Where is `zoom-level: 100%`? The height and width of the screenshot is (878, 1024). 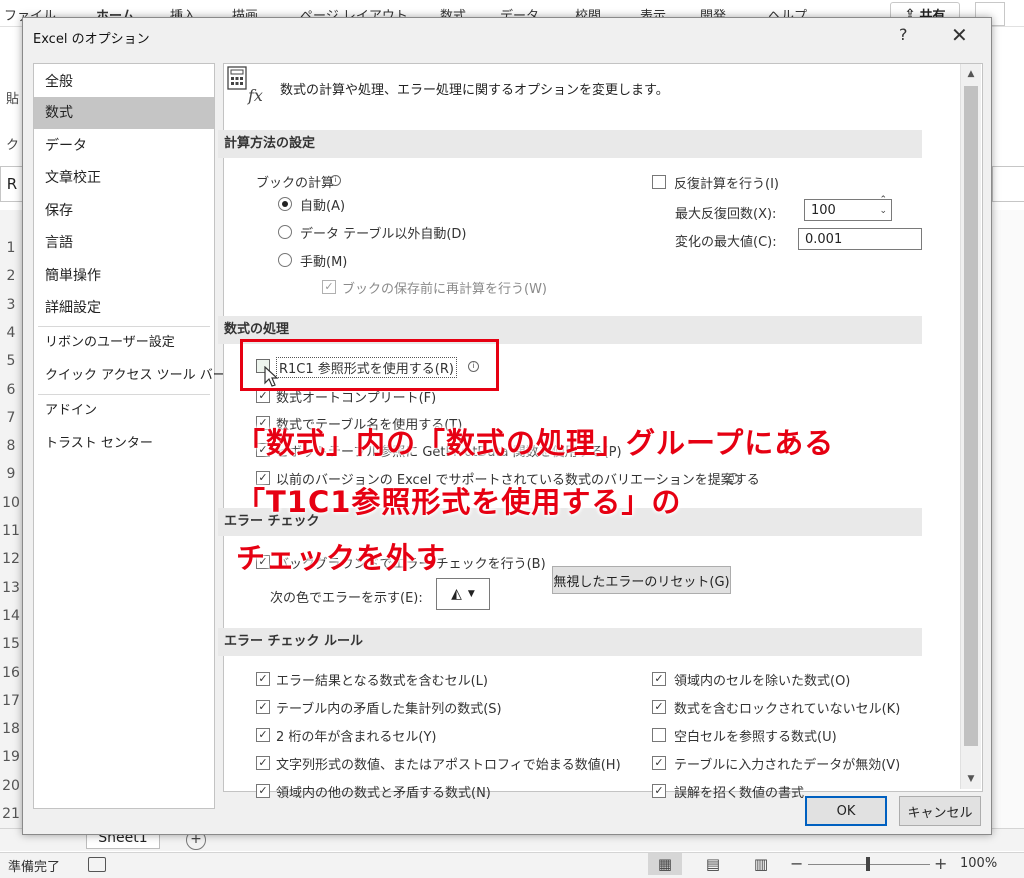 zoom-level: 100% is located at coordinates (978, 863).